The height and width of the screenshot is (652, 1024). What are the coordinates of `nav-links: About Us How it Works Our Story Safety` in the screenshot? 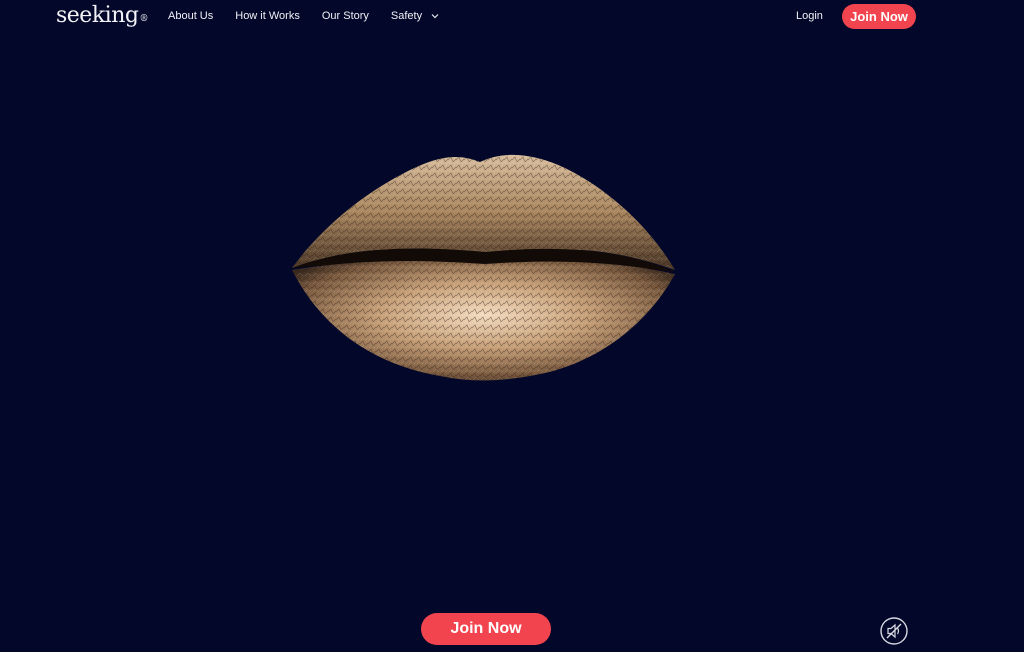 It's located at (314, 16).